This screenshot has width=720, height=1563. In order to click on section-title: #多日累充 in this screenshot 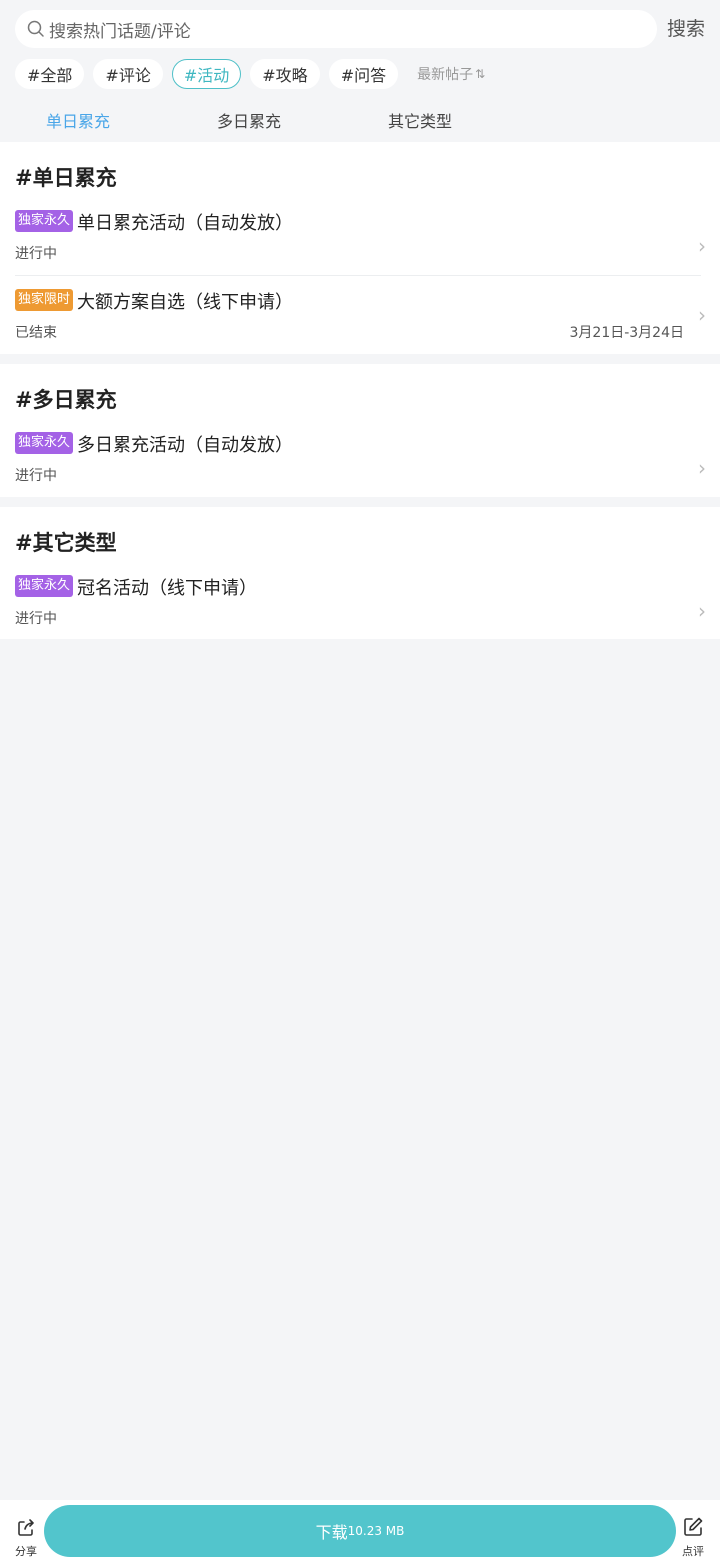, I will do `click(66, 400)`.